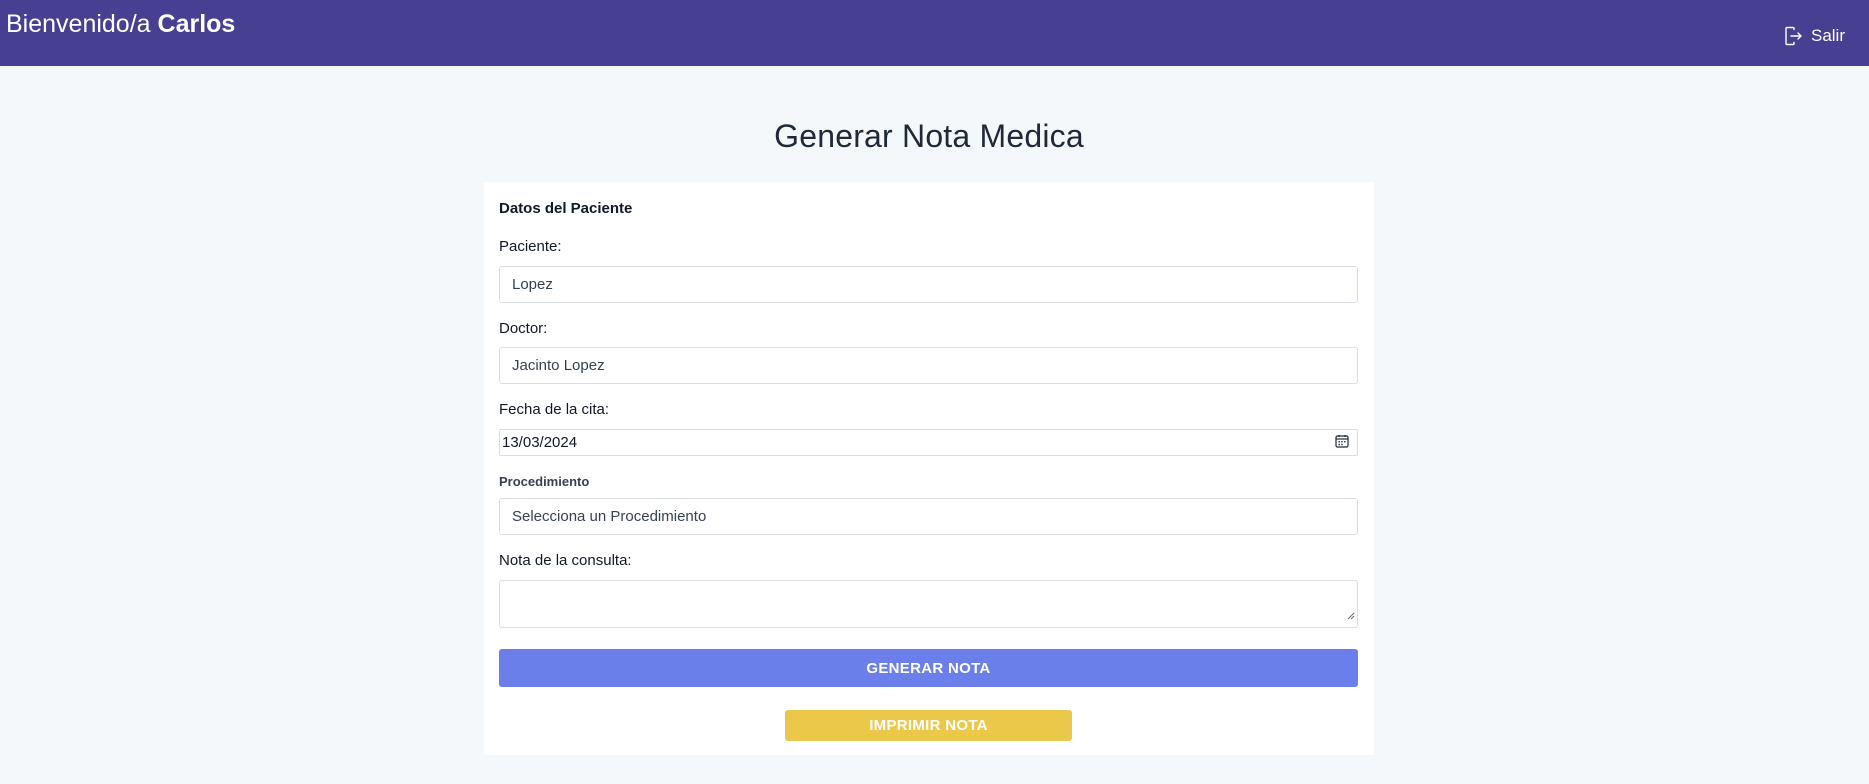 This screenshot has height=784, width=1869. What do you see at coordinates (928, 284) in the screenshot?
I see `patient-field: Lopez` at bounding box center [928, 284].